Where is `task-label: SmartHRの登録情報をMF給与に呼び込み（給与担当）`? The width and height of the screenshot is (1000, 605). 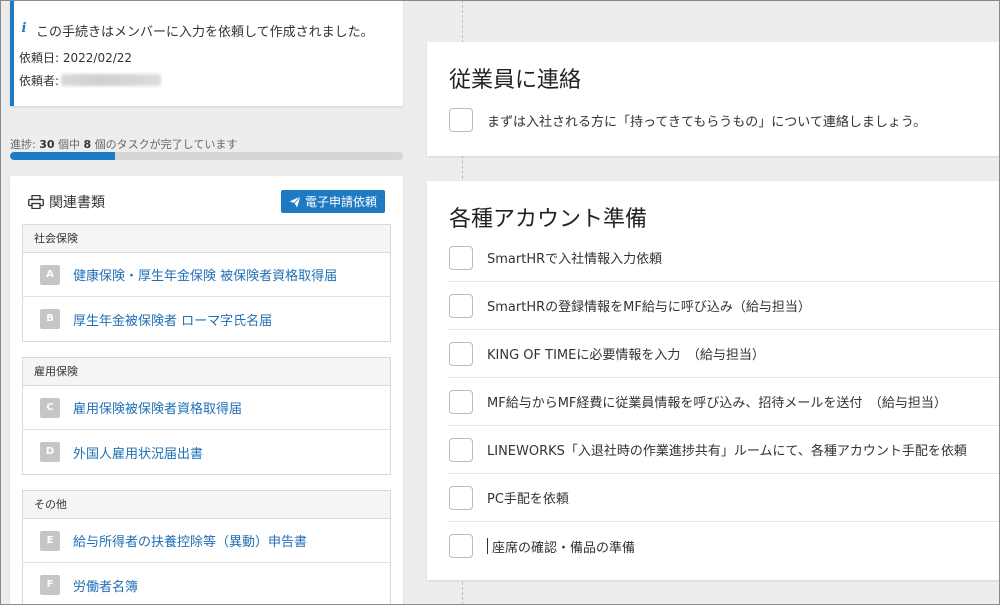
task-label: SmartHRの登録情報をMF給与に呼び込み（給与担当） is located at coordinates (649, 307).